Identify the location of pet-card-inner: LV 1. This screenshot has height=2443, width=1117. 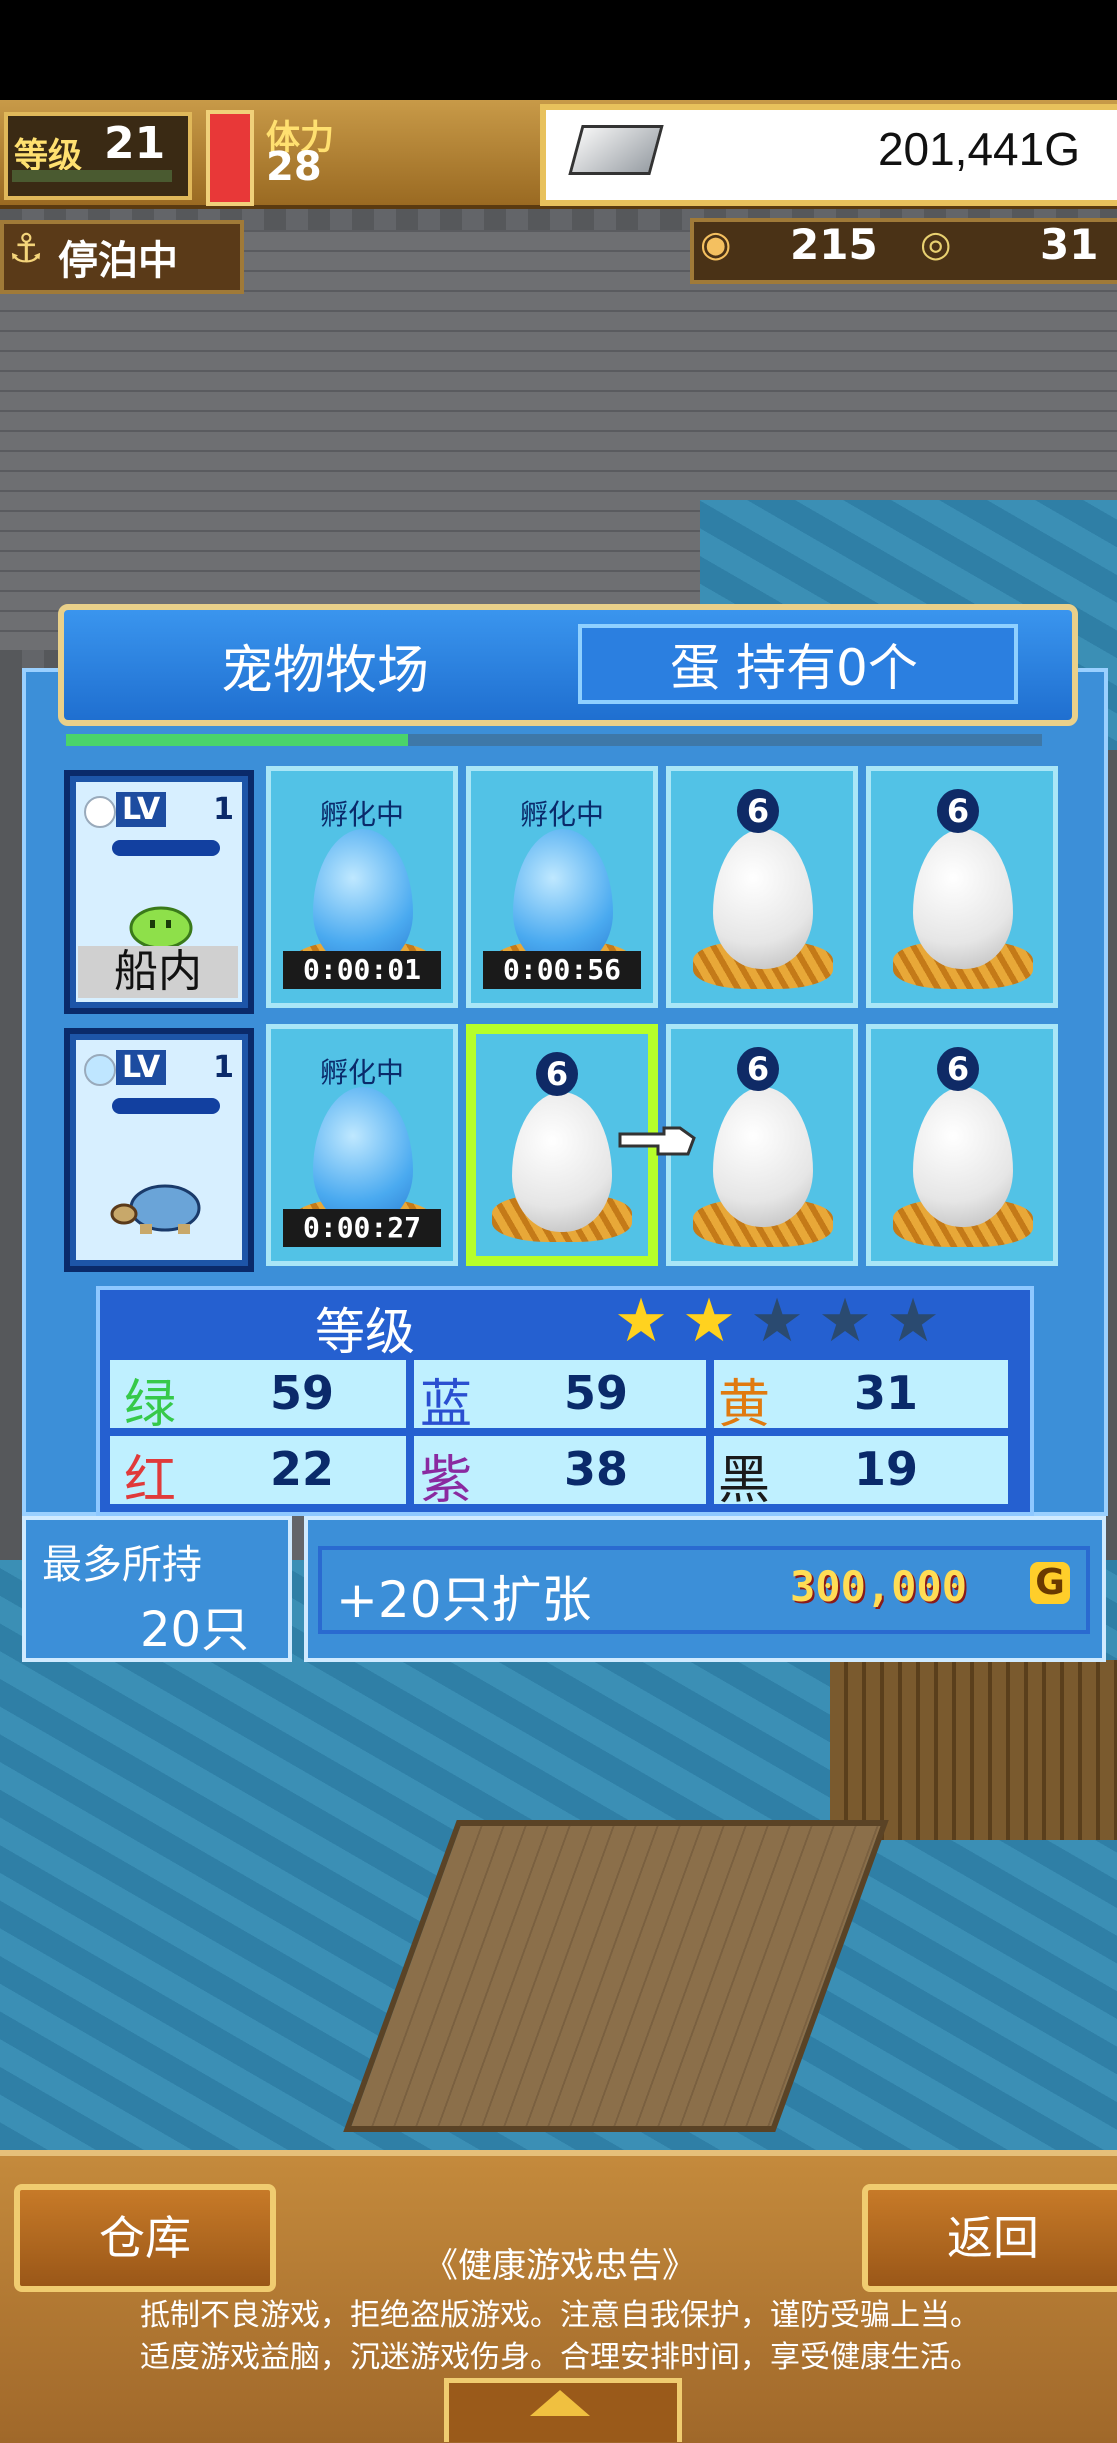
(159, 1150).